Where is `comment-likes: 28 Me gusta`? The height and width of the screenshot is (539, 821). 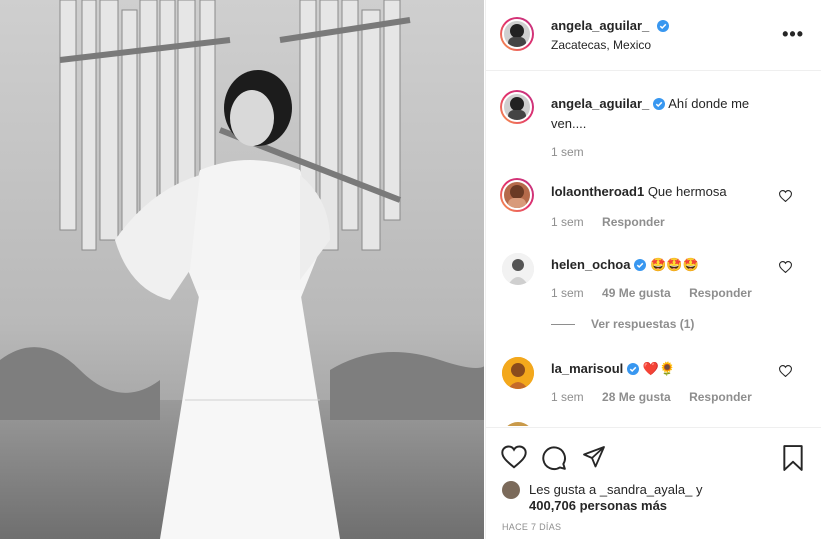 comment-likes: 28 Me gusta is located at coordinates (636, 397).